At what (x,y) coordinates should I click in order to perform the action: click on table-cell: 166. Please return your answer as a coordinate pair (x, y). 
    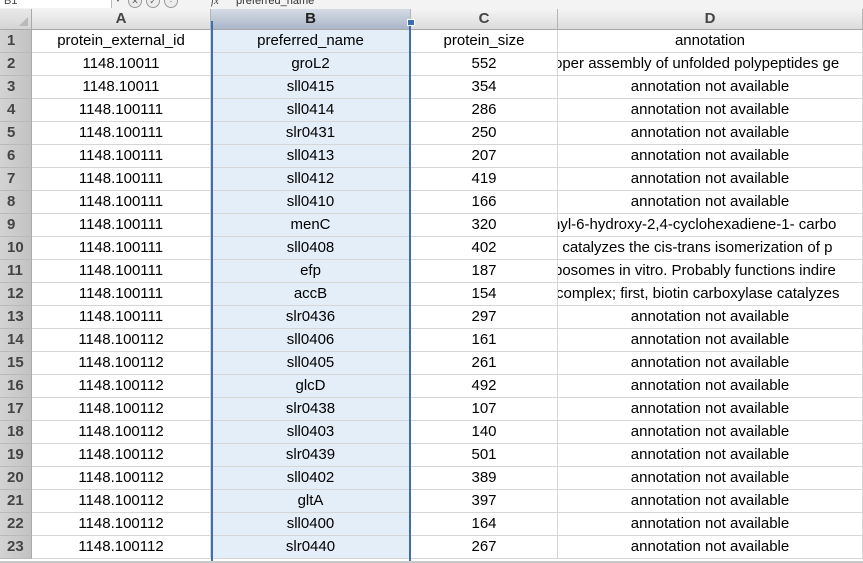
    Looking at the image, I should click on (484, 202).